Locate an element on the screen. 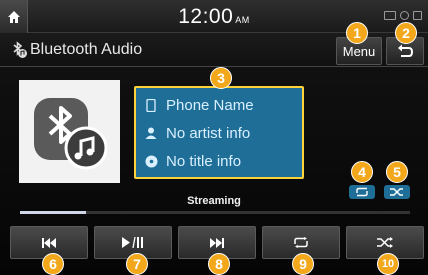  album-art is located at coordinates (69, 131).